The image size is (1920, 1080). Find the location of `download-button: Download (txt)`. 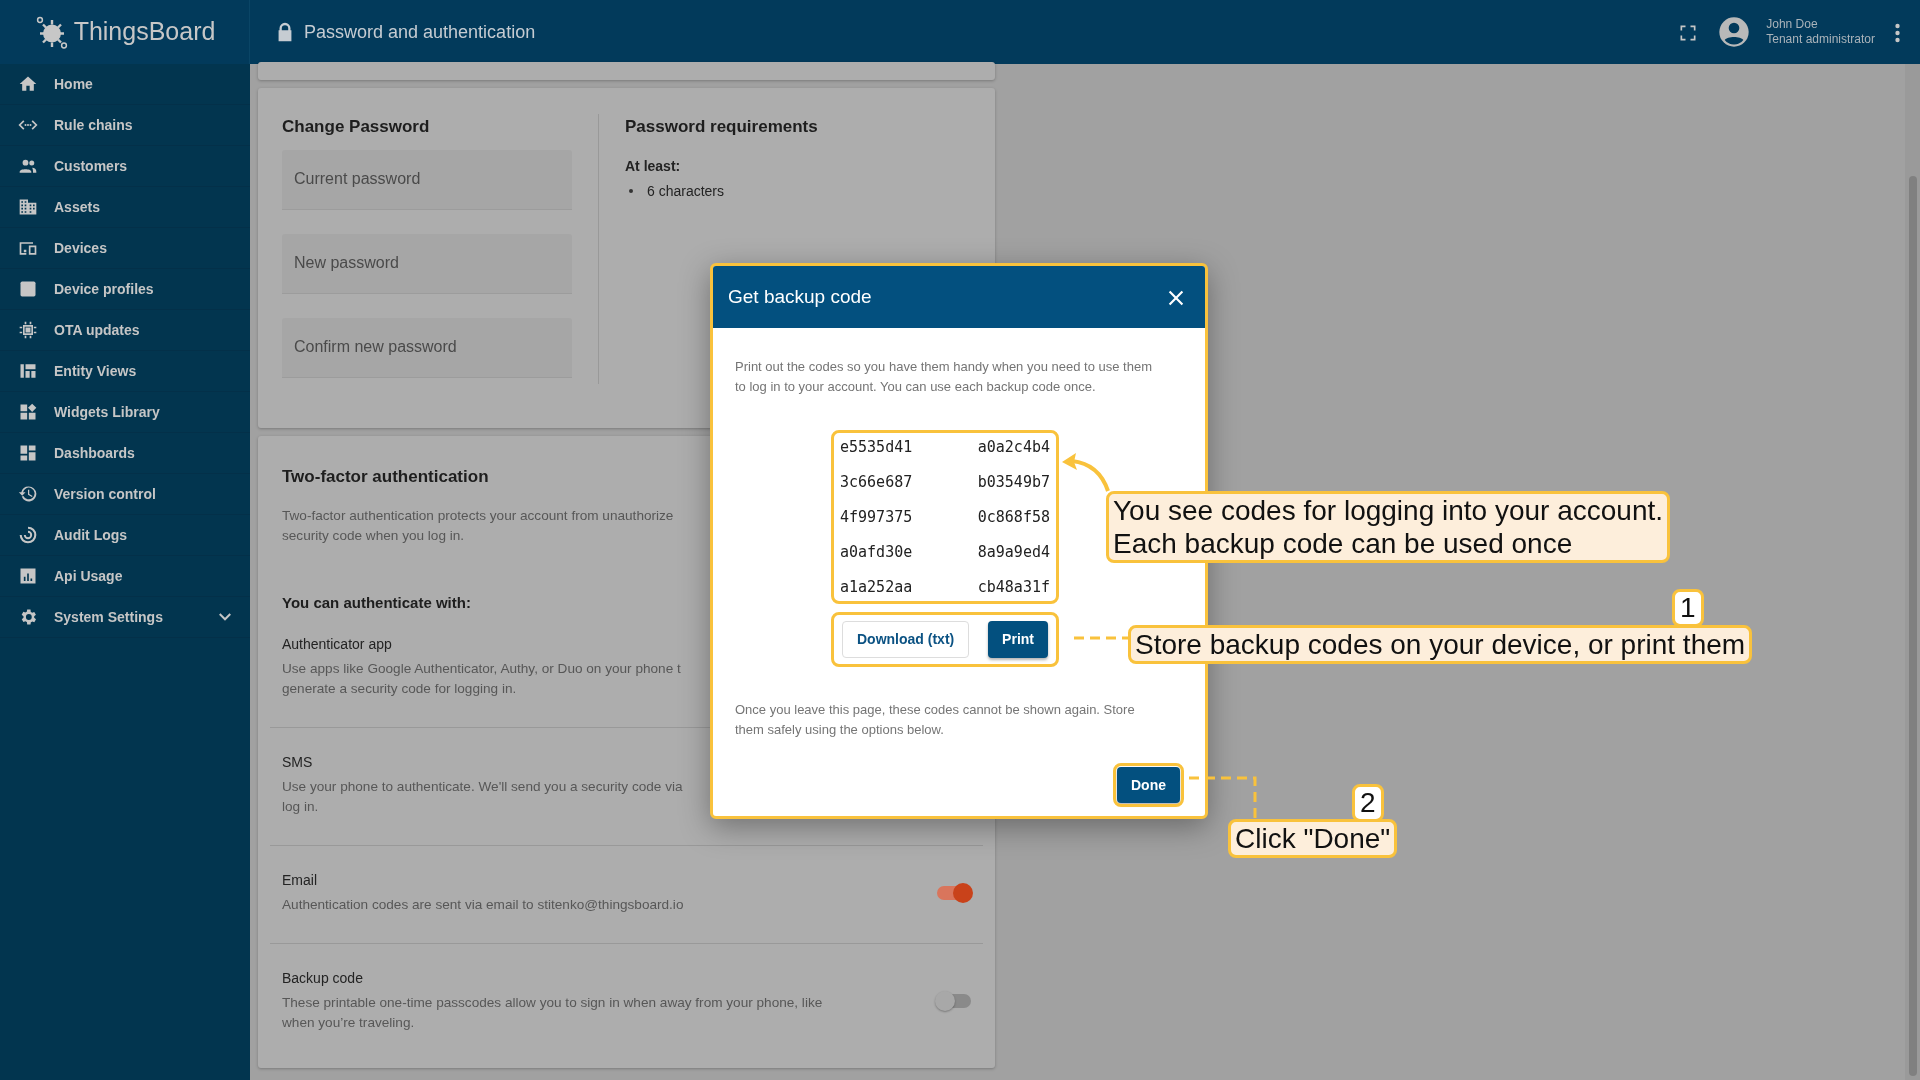

download-button: Download (txt) is located at coordinates (906, 639).